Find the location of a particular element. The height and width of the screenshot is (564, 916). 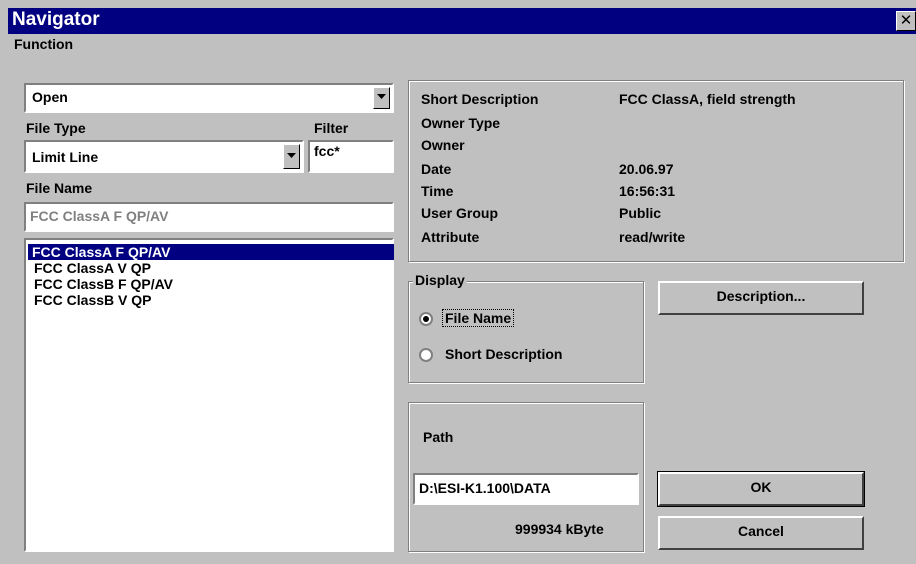

info-key: Time is located at coordinates (437, 191).